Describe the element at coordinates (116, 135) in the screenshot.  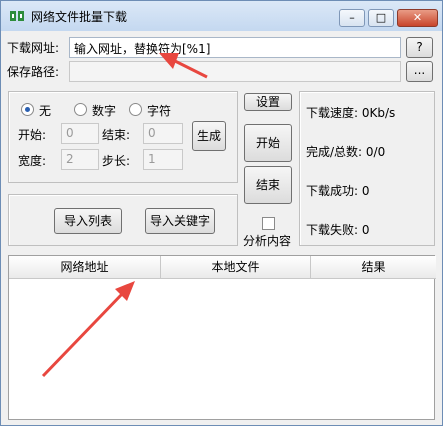
I see `end-label: 结束:` at that location.